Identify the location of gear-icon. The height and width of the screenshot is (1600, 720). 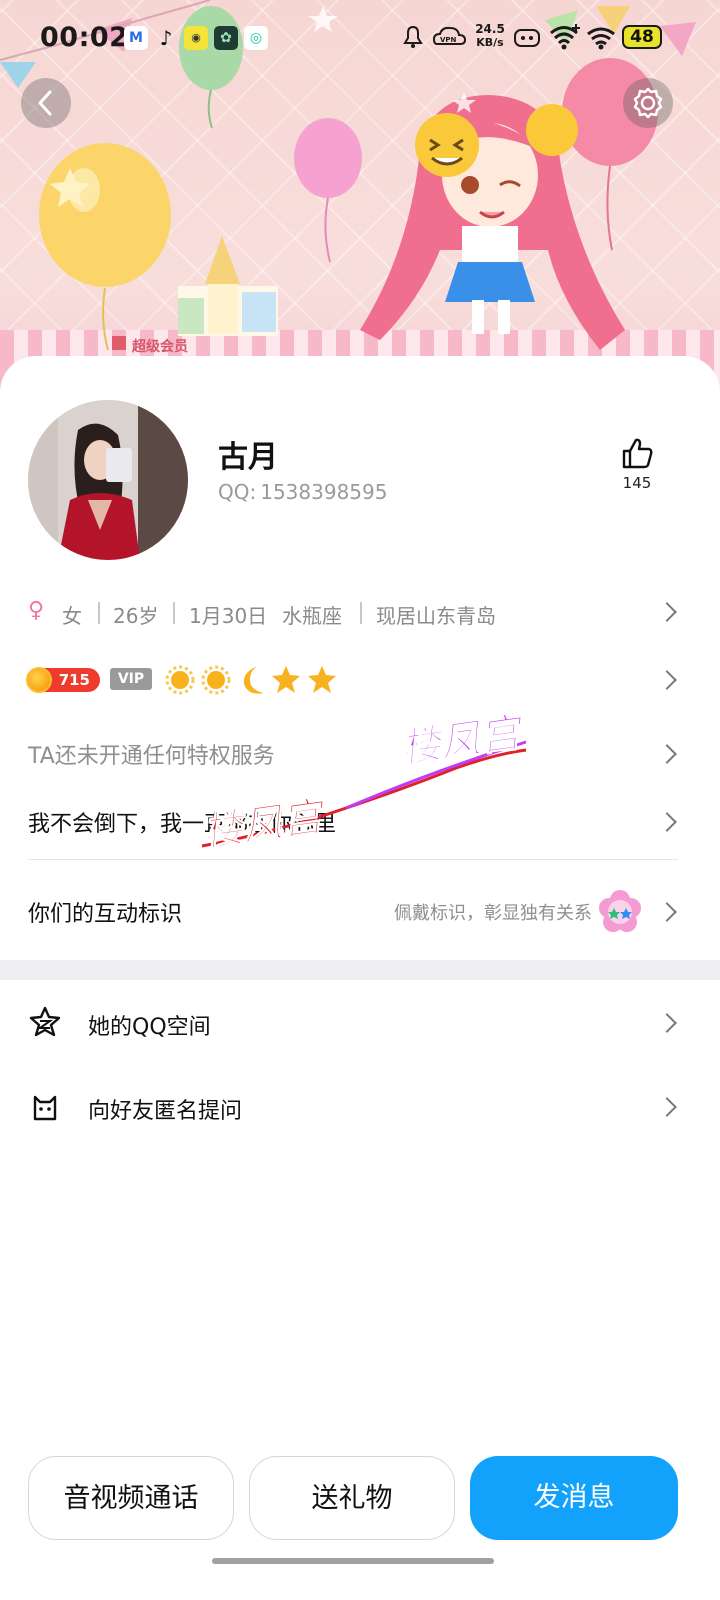
(648, 103).